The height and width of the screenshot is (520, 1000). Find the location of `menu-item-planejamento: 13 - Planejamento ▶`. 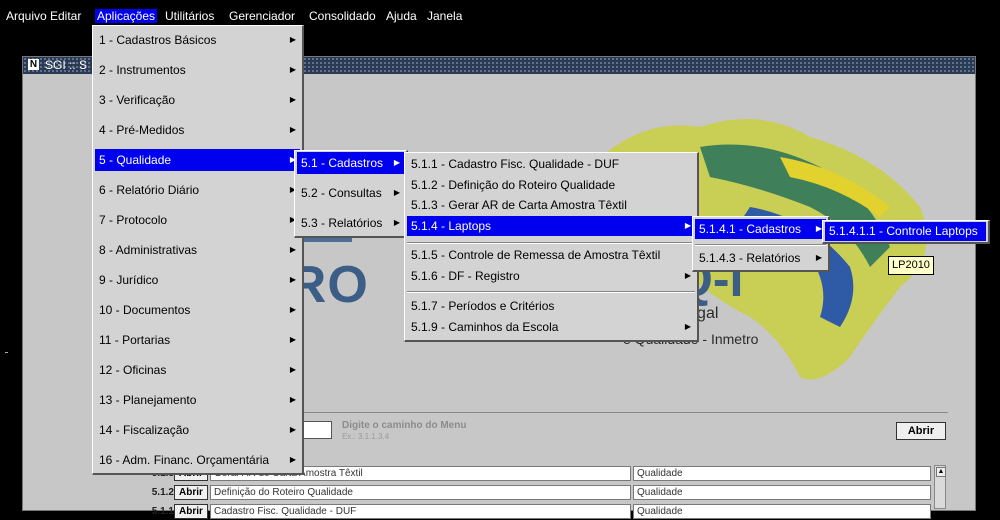

menu-item-planejamento: 13 - Planejamento ▶ is located at coordinates (197, 400).